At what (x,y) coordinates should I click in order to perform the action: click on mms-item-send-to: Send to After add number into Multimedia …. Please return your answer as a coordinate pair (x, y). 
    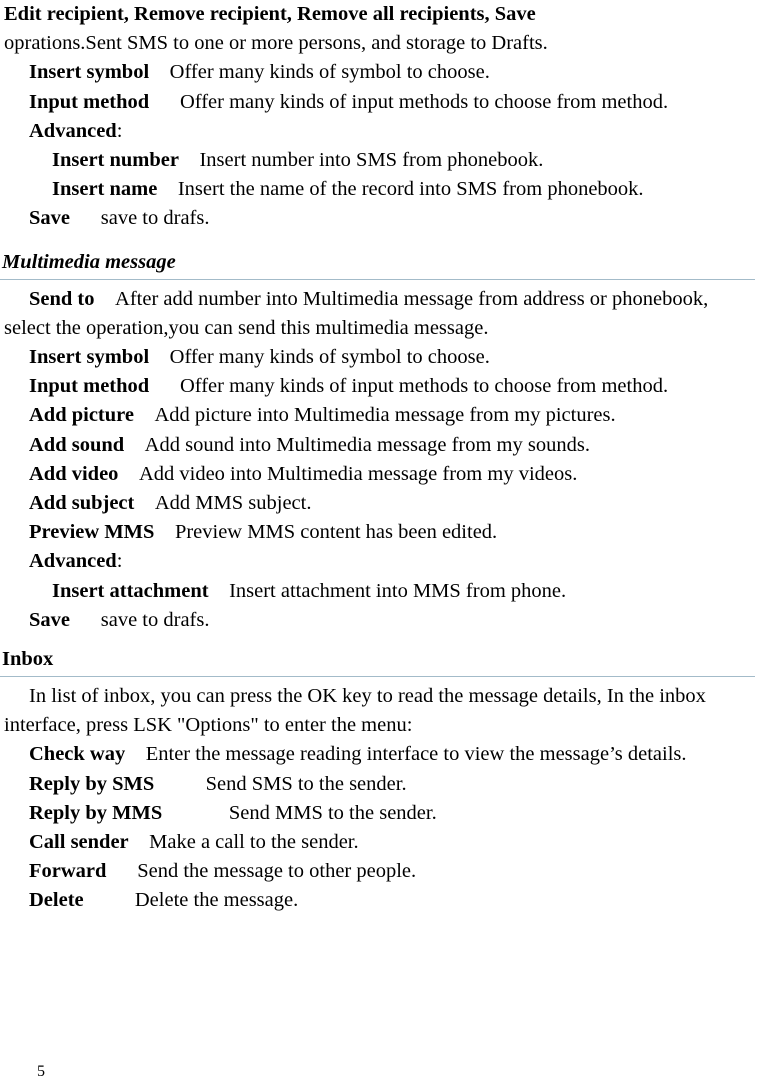
    Looking at the image, I should click on (376, 314).